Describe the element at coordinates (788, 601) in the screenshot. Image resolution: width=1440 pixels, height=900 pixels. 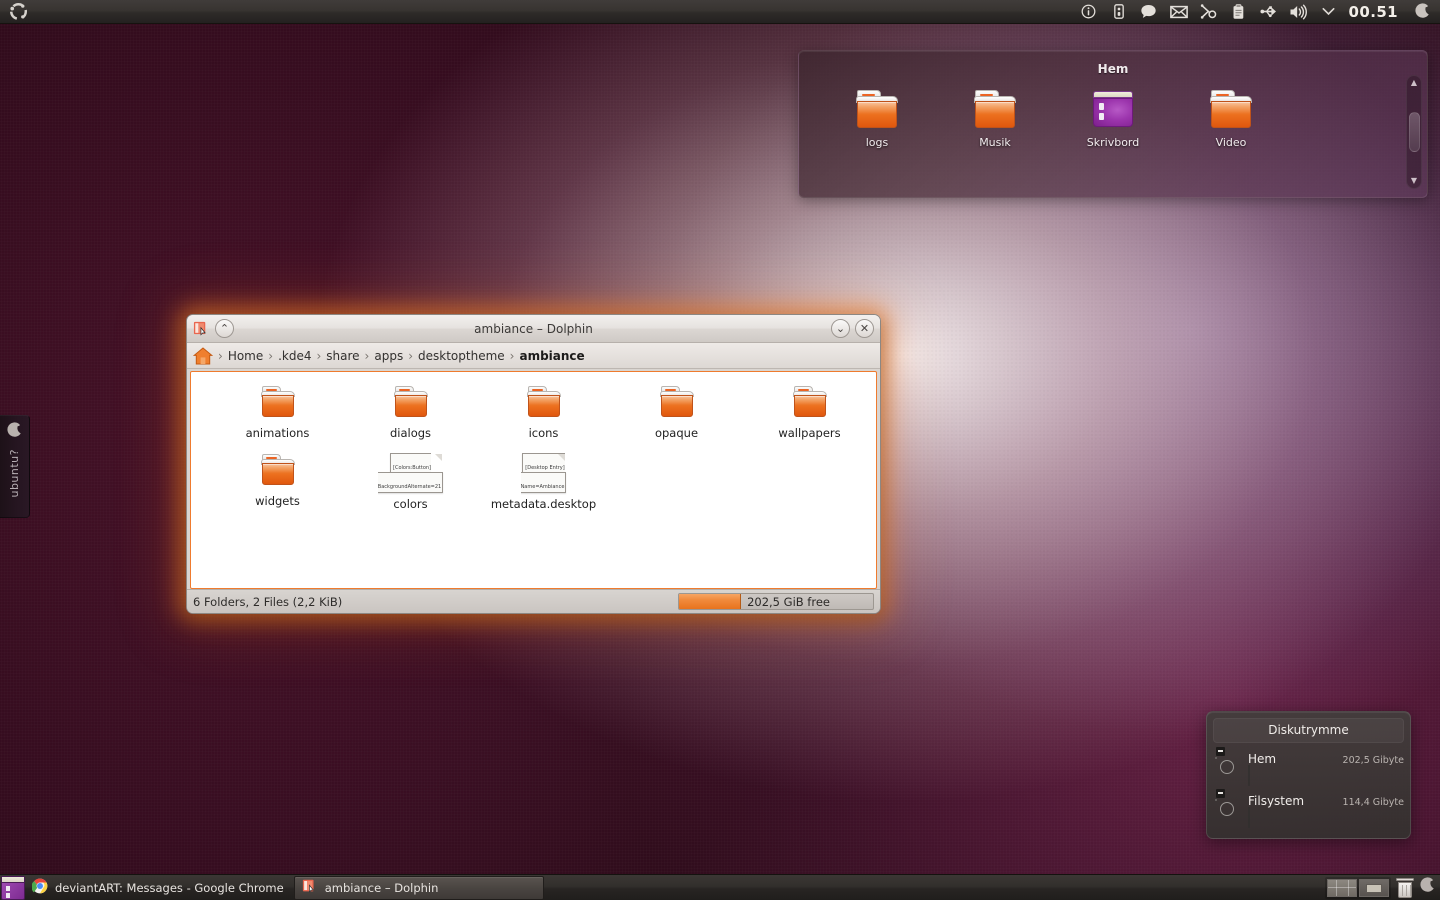
I see `free-space-label: 202,5 GiB free` at that location.